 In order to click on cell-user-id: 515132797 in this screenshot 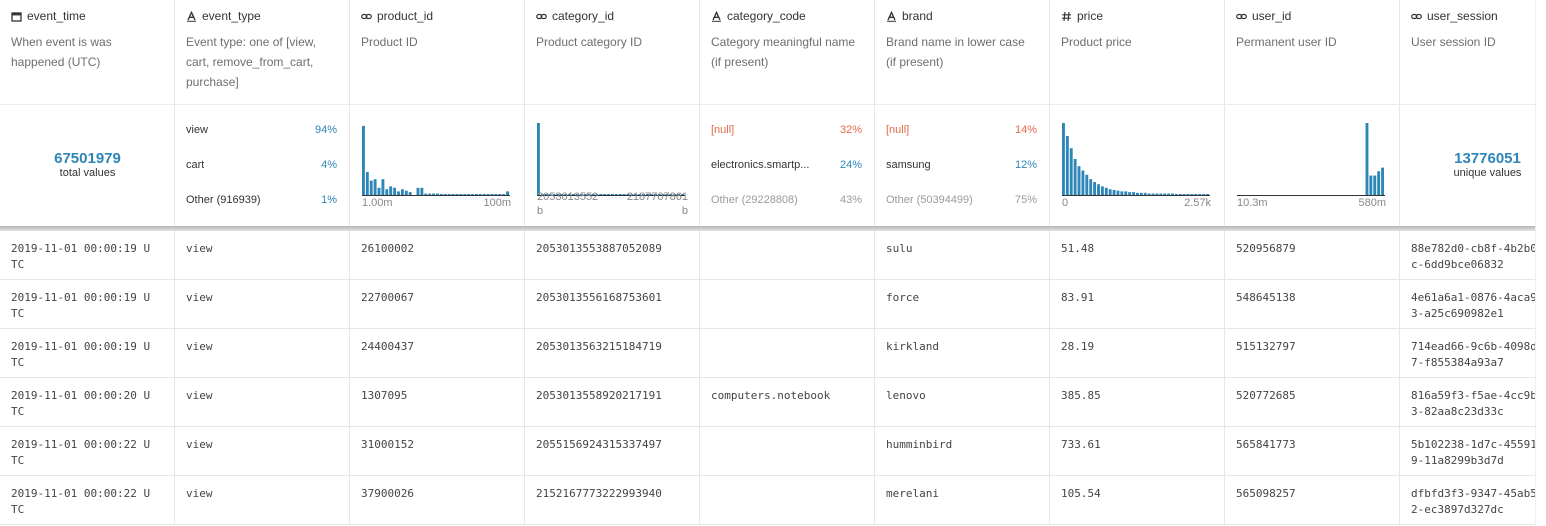, I will do `click(1312, 353)`.